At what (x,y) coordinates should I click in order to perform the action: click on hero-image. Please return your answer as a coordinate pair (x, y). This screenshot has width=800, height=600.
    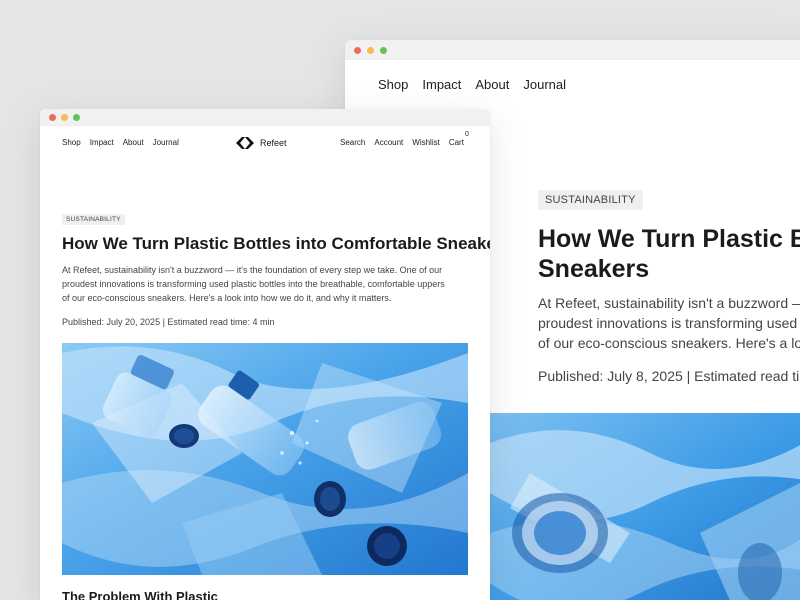
    Looking at the image, I should click on (645, 506).